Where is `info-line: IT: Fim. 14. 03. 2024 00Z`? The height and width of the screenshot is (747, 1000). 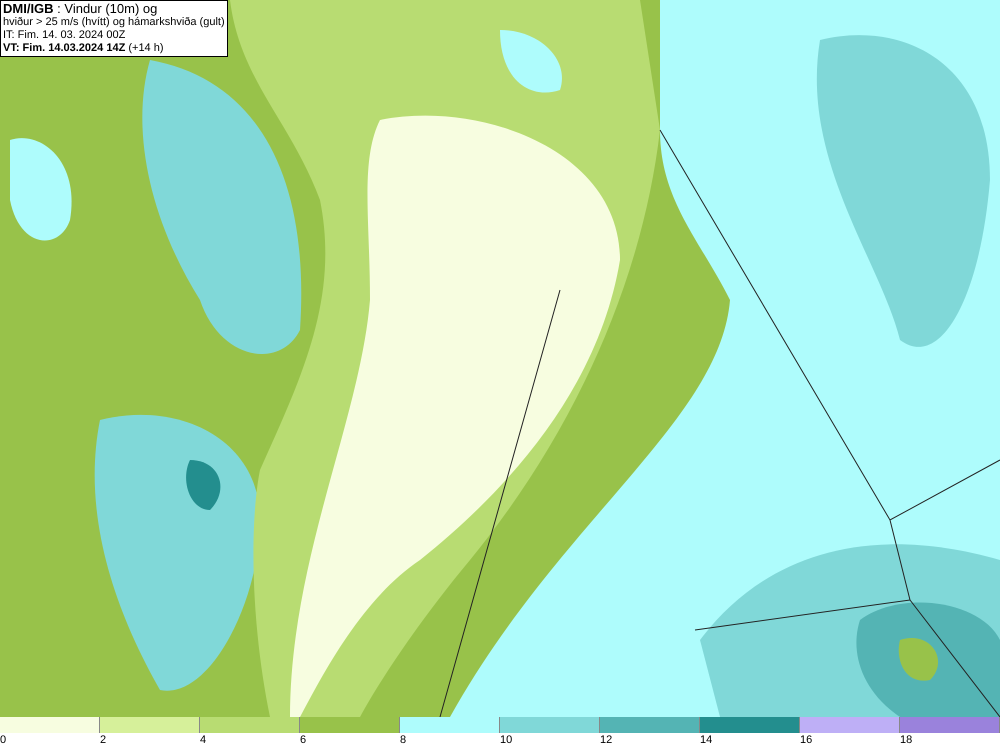
info-line: IT: Fim. 14. 03. 2024 00Z is located at coordinates (64, 35).